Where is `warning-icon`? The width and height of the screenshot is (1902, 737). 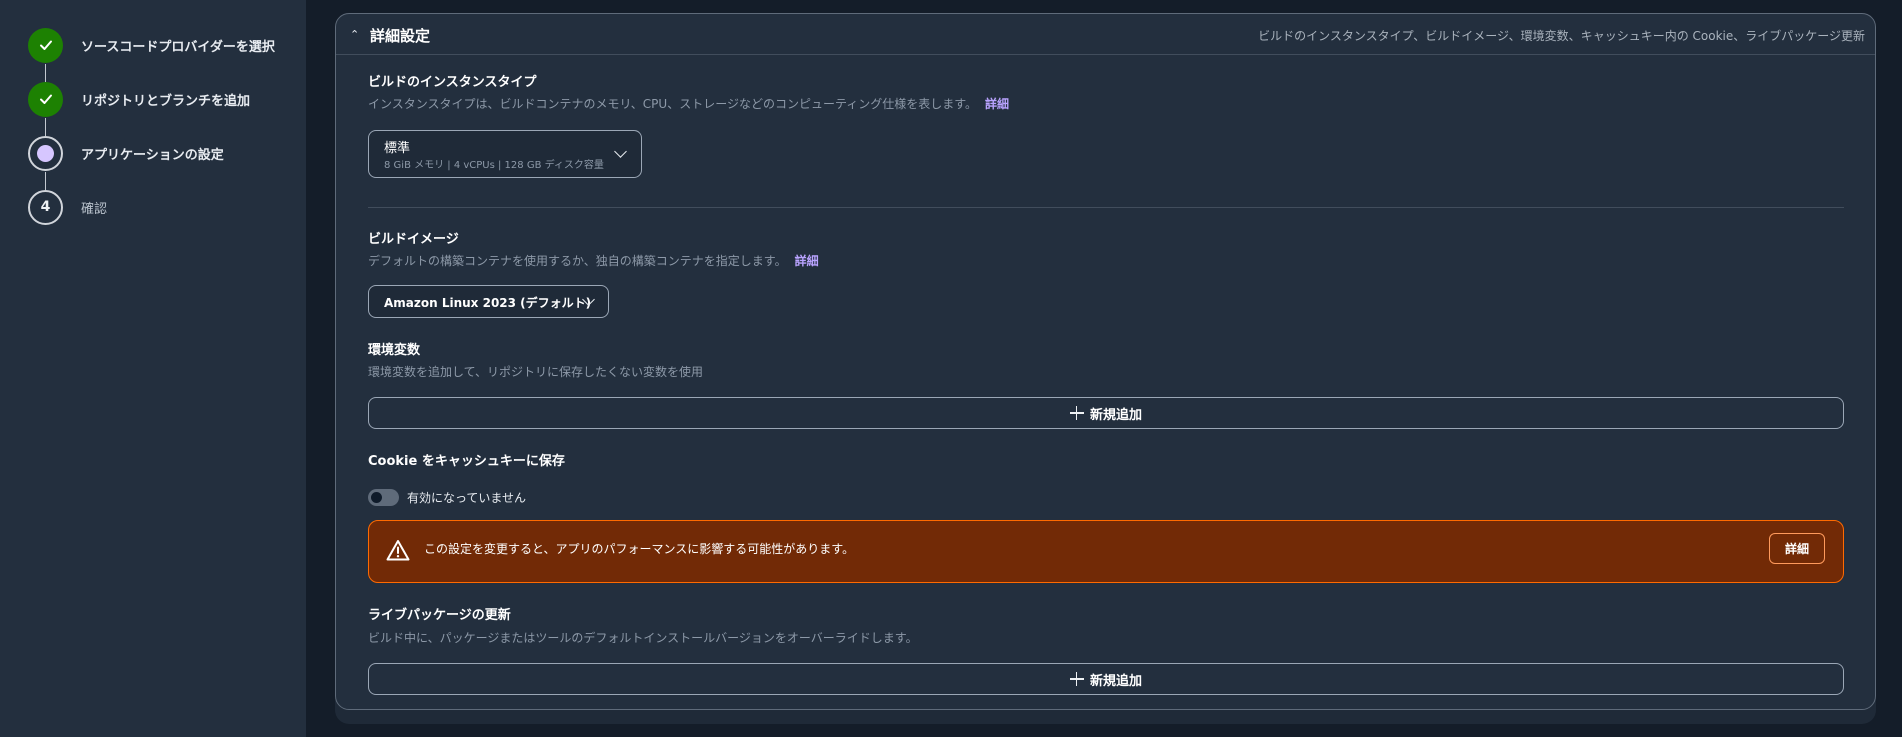 warning-icon is located at coordinates (398, 550).